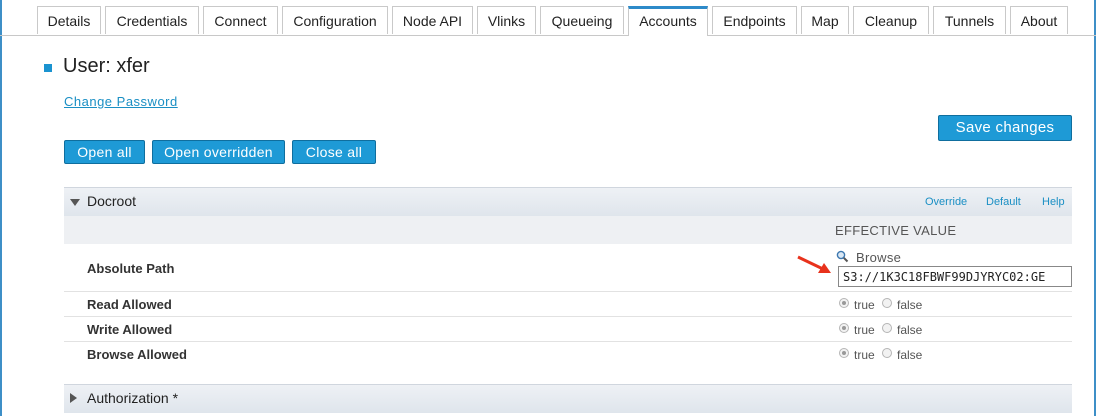 This screenshot has height=416, width=1096. What do you see at coordinates (955, 276) in the screenshot?
I see `absolute-path-input: S3://1K3C18FBWF99DJYRYC02:GE` at bounding box center [955, 276].